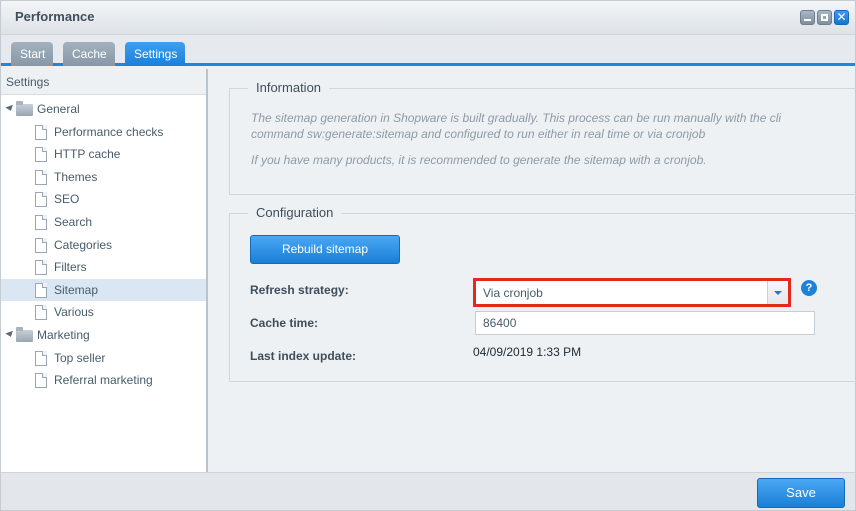  What do you see at coordinates (103, 199) in the screenshot?
I see `tree-item-seo: SEO` at bounding box center [103, 199].